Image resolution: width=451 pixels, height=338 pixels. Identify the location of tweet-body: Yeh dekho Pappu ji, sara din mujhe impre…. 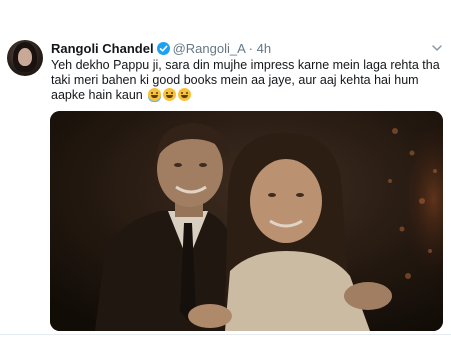
(245, 80).